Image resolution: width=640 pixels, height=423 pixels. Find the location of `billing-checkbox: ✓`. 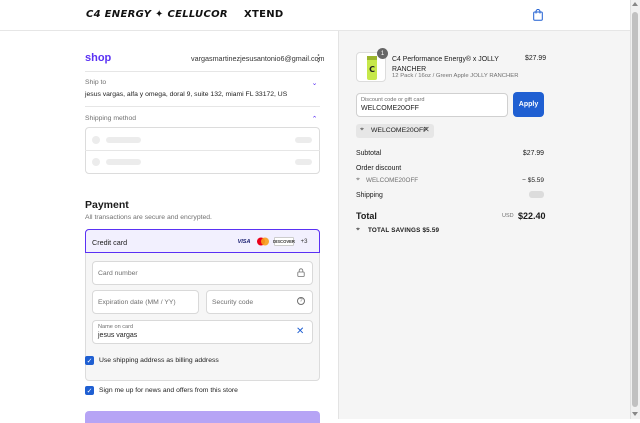

billing-checkbox: ✓ is located at coordinates (89, 360).